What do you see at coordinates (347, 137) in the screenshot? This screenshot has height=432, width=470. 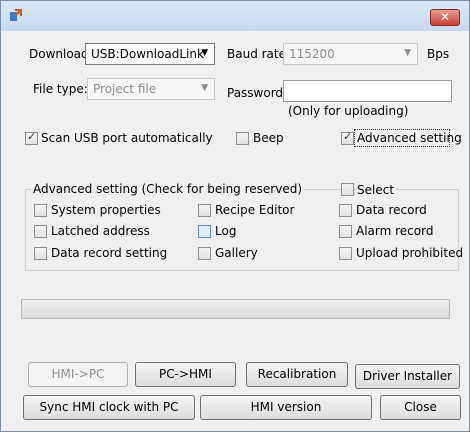 I see `advanced-setting-checkbox` at bounding box center [347, 137].